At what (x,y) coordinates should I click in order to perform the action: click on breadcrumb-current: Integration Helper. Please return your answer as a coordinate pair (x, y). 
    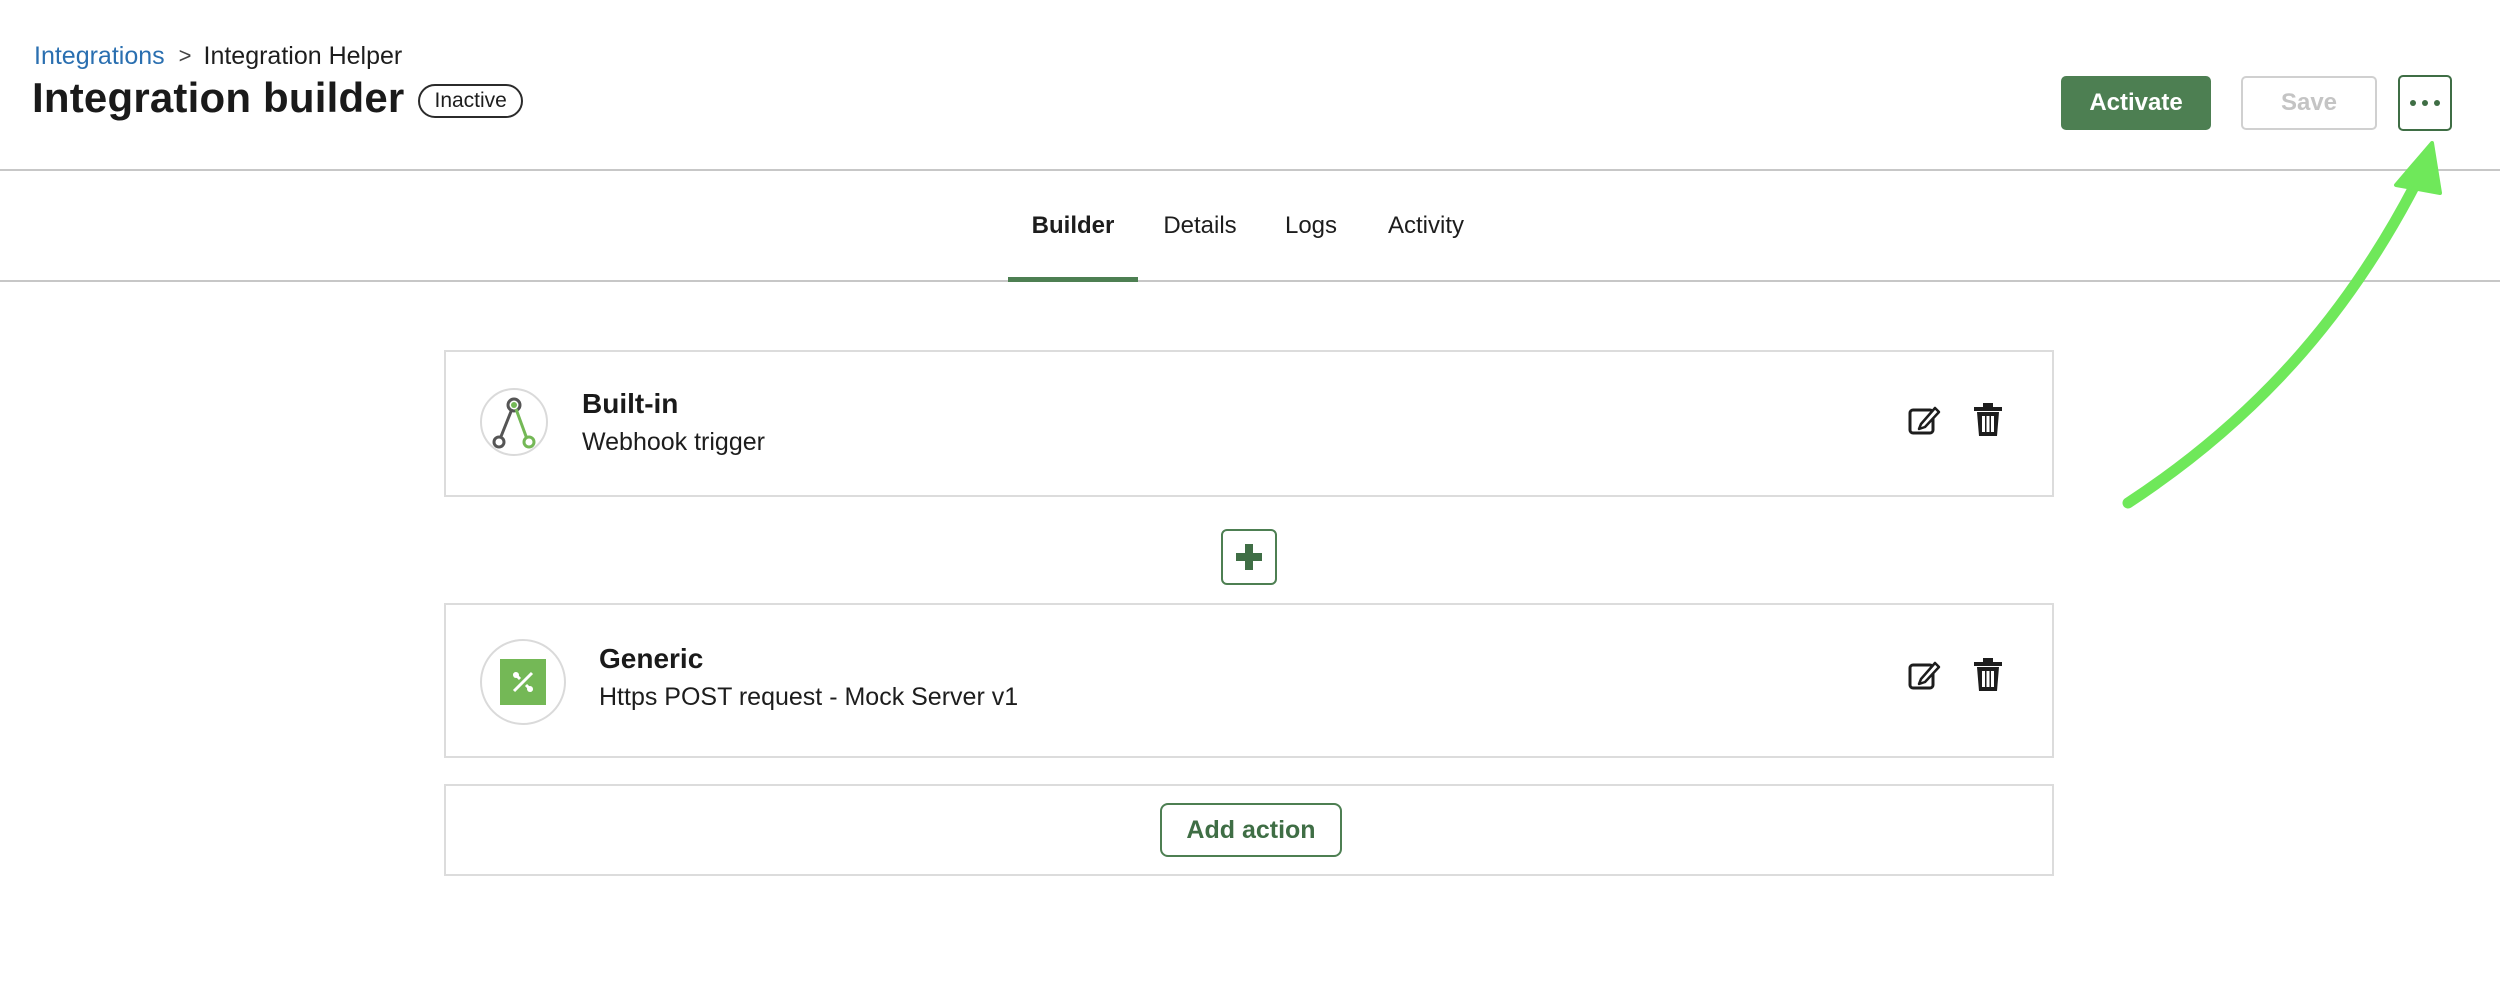
    Looking at the image, I should click on (303, 55).